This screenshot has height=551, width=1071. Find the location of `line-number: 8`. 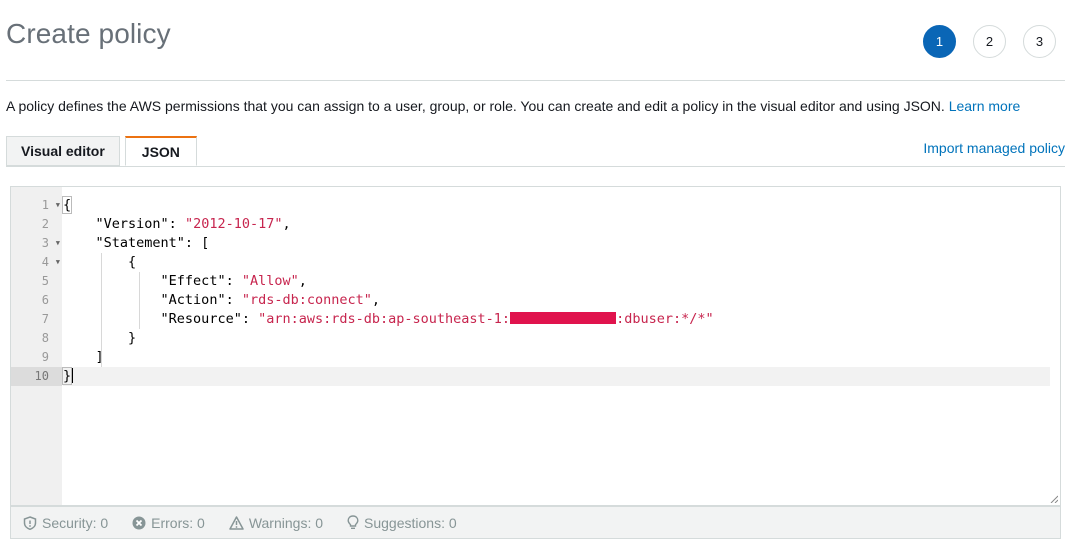

line-number: 8 is located at coordinates (45, 338).